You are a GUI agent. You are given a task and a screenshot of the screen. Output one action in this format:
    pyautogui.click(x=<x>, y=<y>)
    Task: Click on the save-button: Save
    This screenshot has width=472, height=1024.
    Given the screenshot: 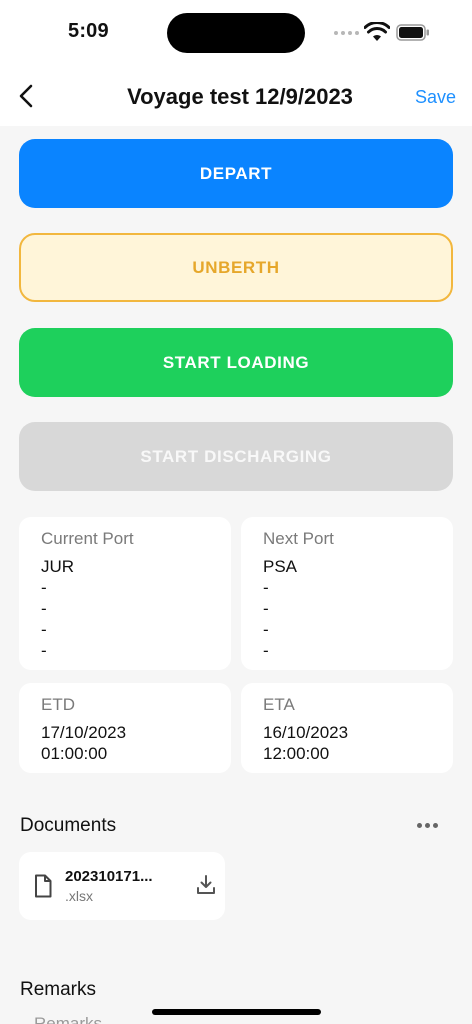 What is the action you would take?
    pyautogui.click(x=435, y=97)
    